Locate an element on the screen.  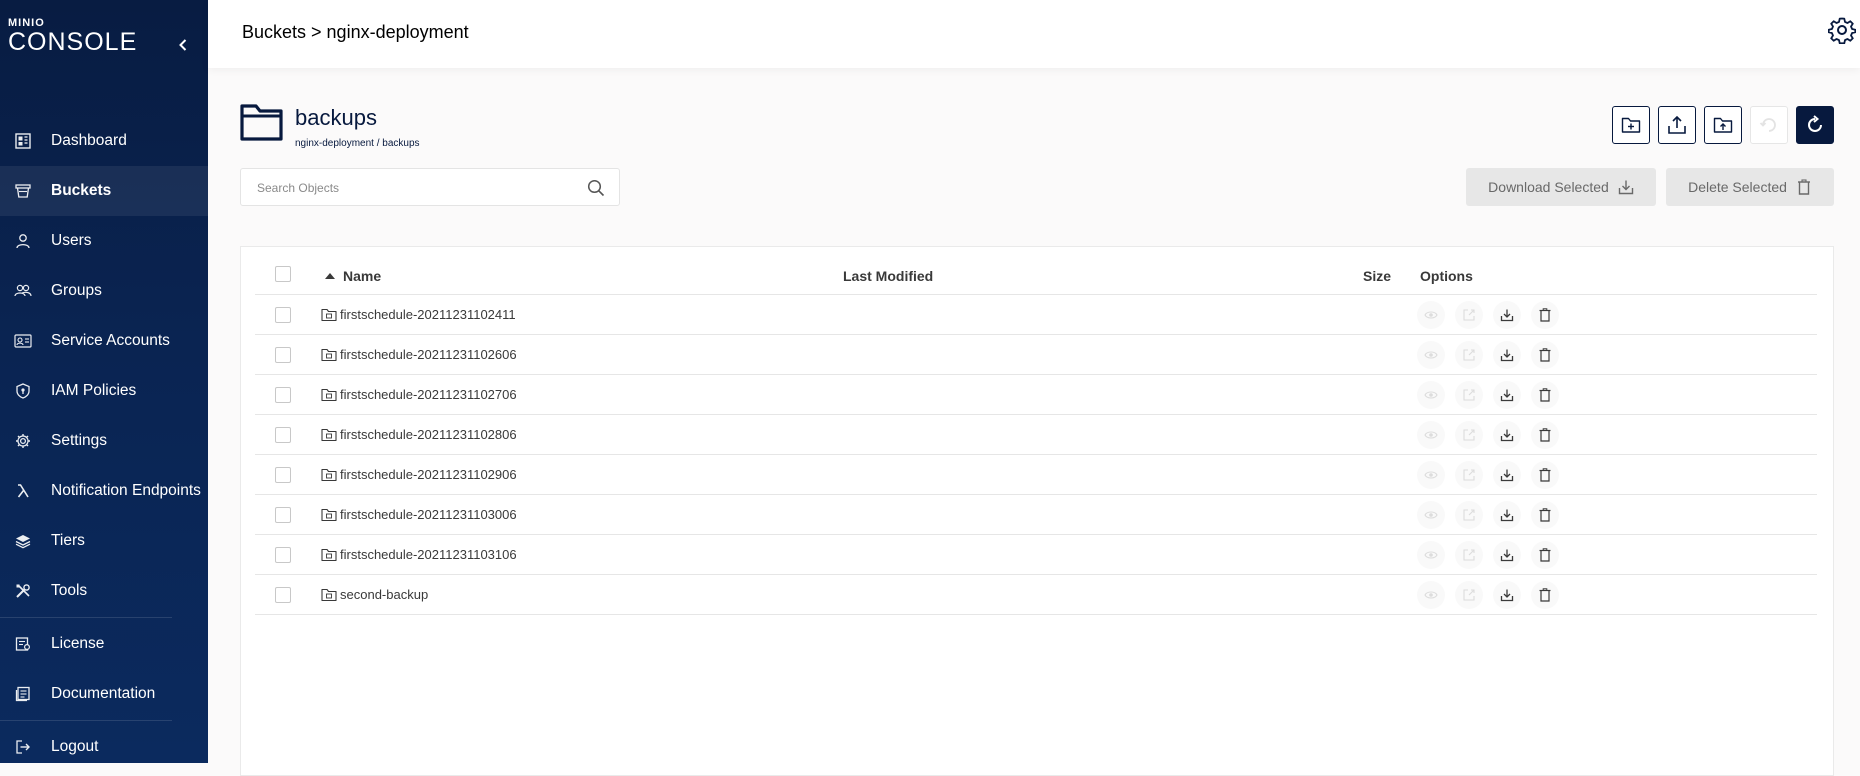
settings-gear-icon is located at coordinates (1842, 30).